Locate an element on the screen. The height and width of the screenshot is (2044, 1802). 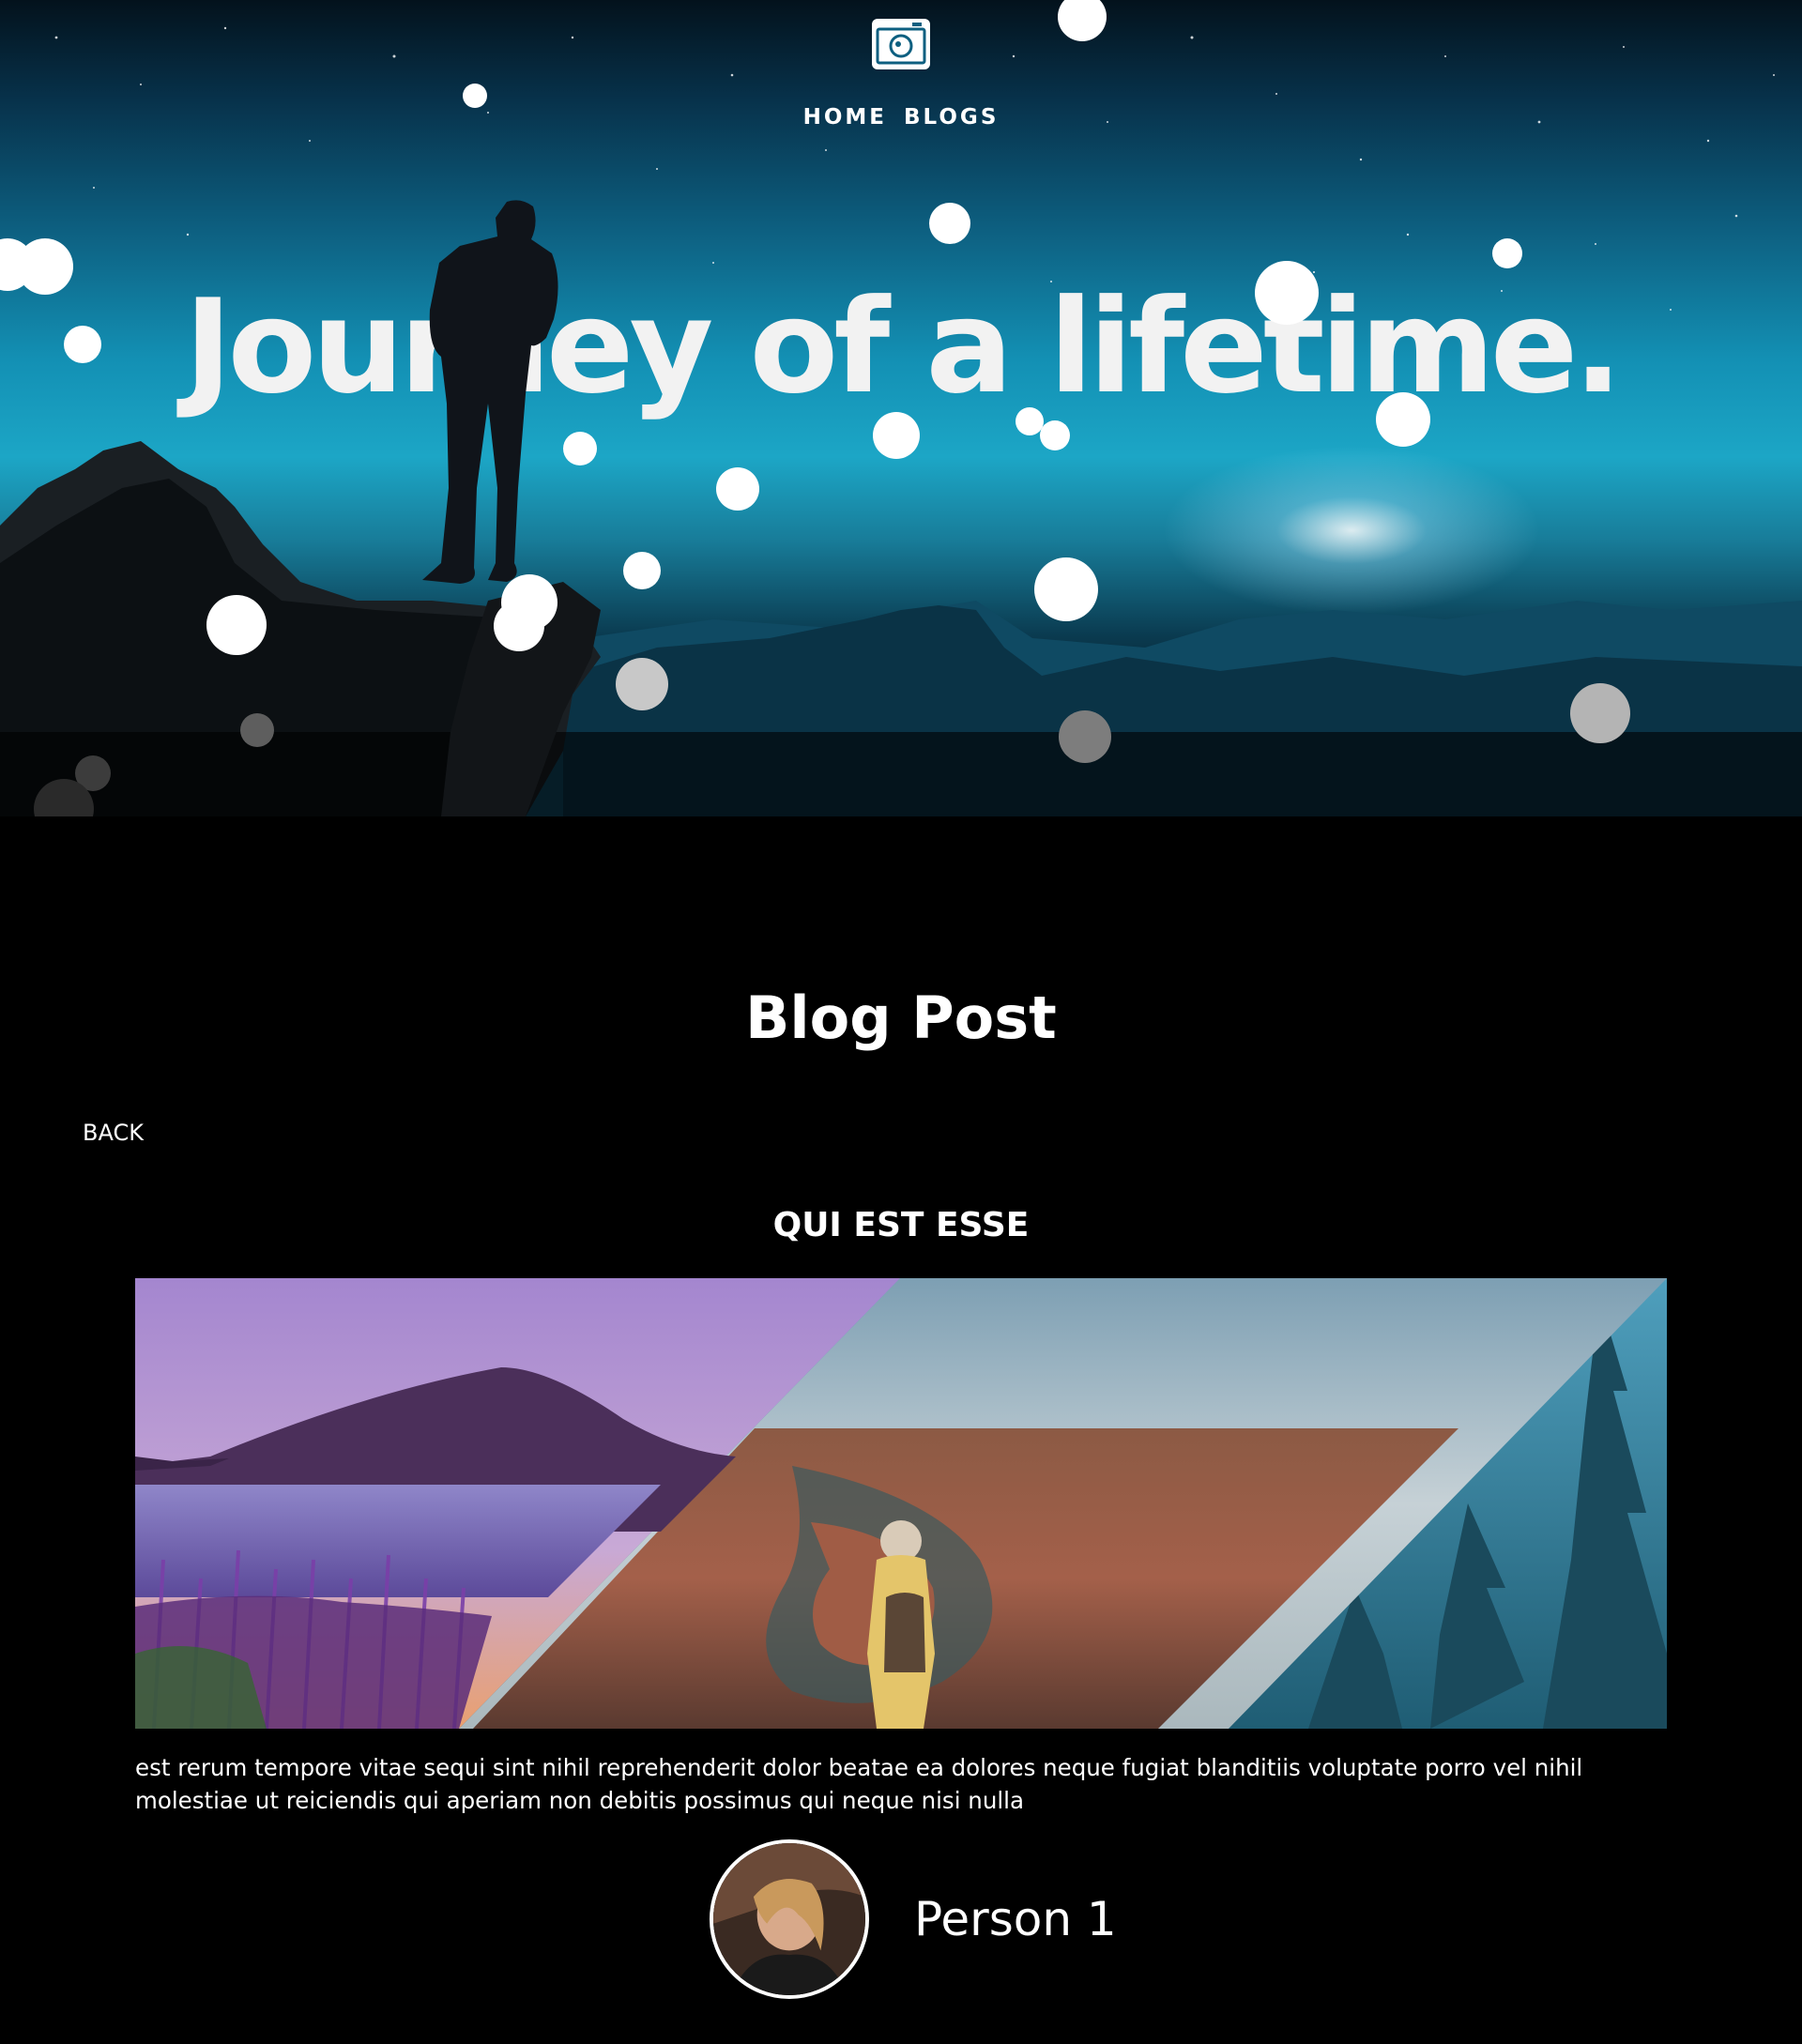
section-title: Blog Post is located at coordinates (901, 1018).